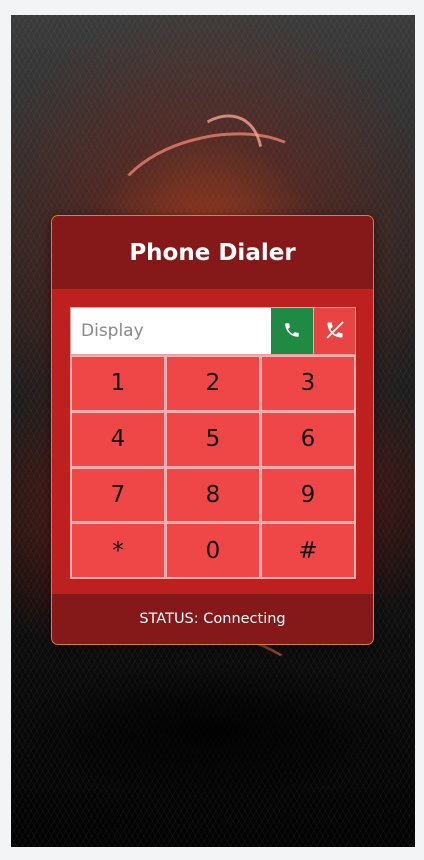 This screenshot has width=424, height=860. I want to click on key-8: 8, so click(213, 495).